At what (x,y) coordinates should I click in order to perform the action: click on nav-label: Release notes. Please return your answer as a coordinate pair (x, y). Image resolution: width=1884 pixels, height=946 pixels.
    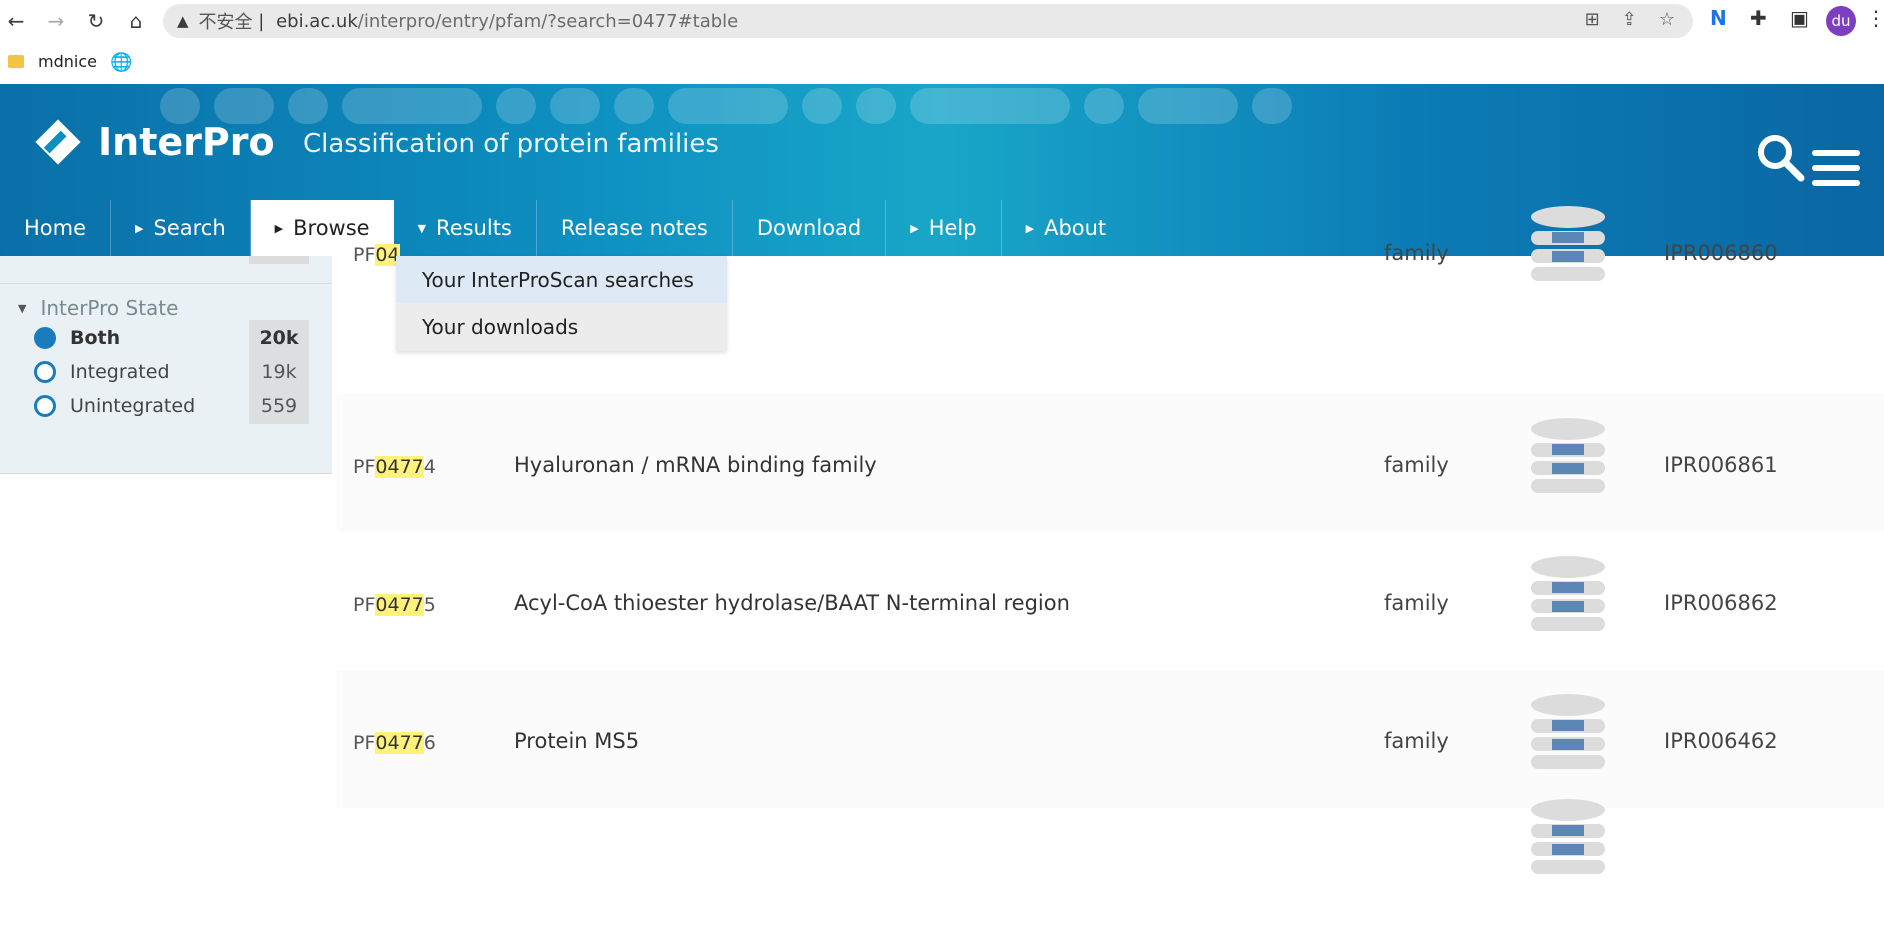
    Looking at the image, I should click on (634, 228).